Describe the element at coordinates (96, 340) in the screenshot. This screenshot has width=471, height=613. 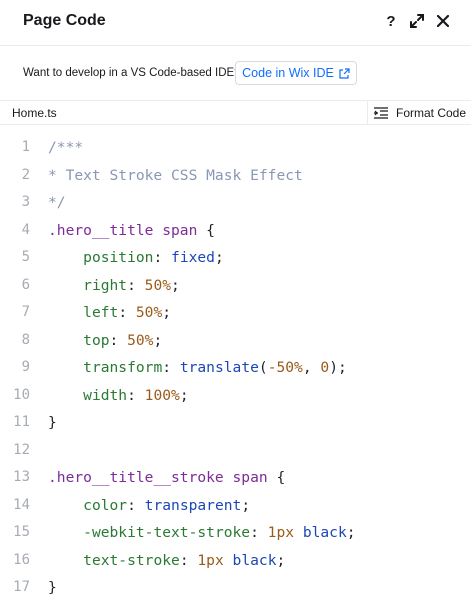
I see `code-token: top` at that location.